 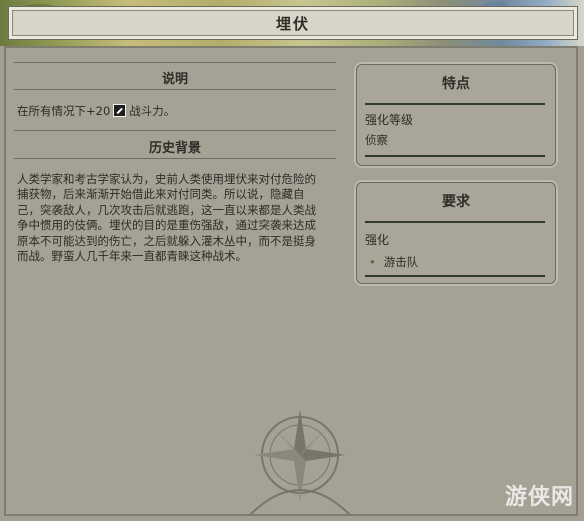 What do you see at coordinates (456, 202) in the screenshot?
I see `requirements-header: 要求` at bounding box center [456, 202].